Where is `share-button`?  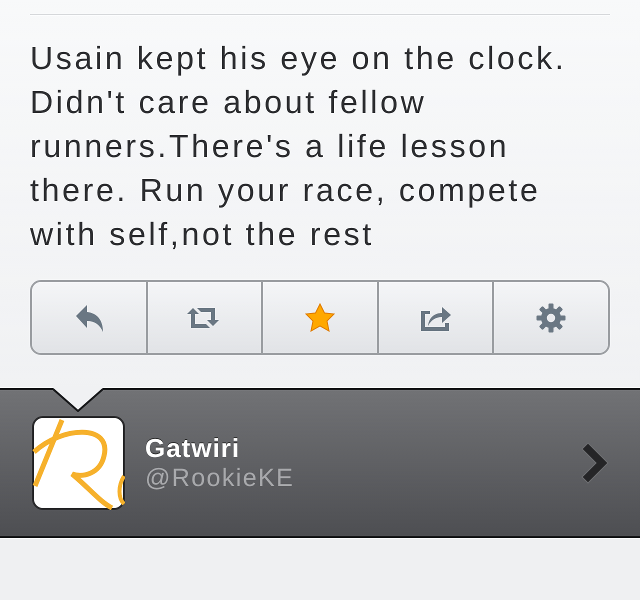 share-button is located at coordinates (434, 317).